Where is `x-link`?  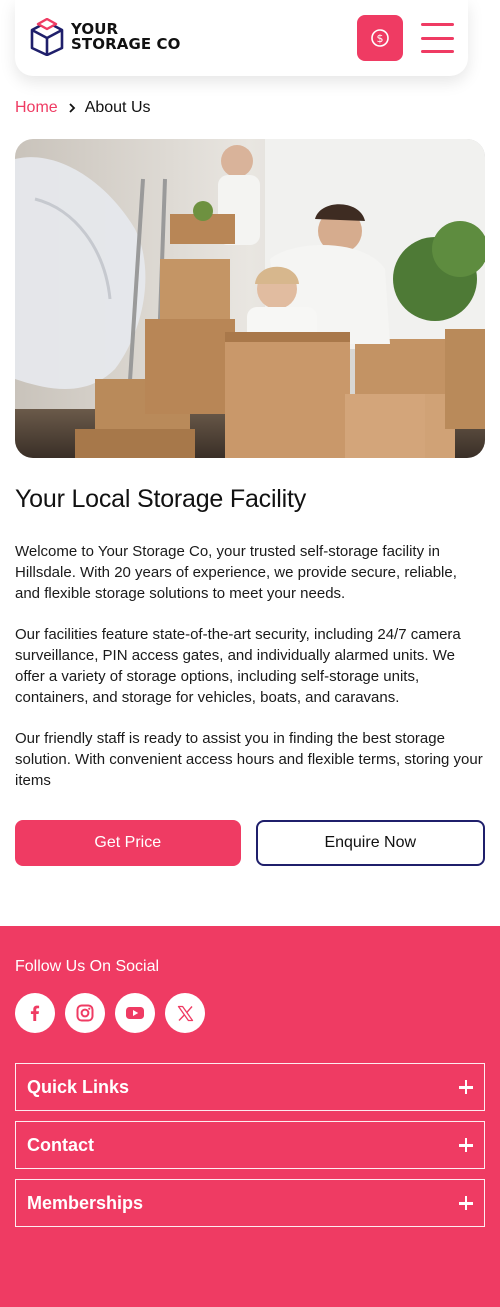
x-link is located at coordinates (185, 1013).